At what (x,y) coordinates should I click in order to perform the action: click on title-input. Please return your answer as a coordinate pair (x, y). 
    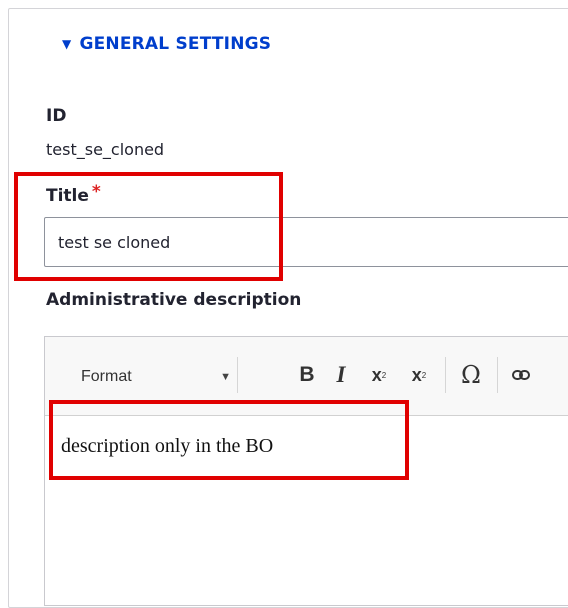
    Looking at the image, I should click on (306, 242).